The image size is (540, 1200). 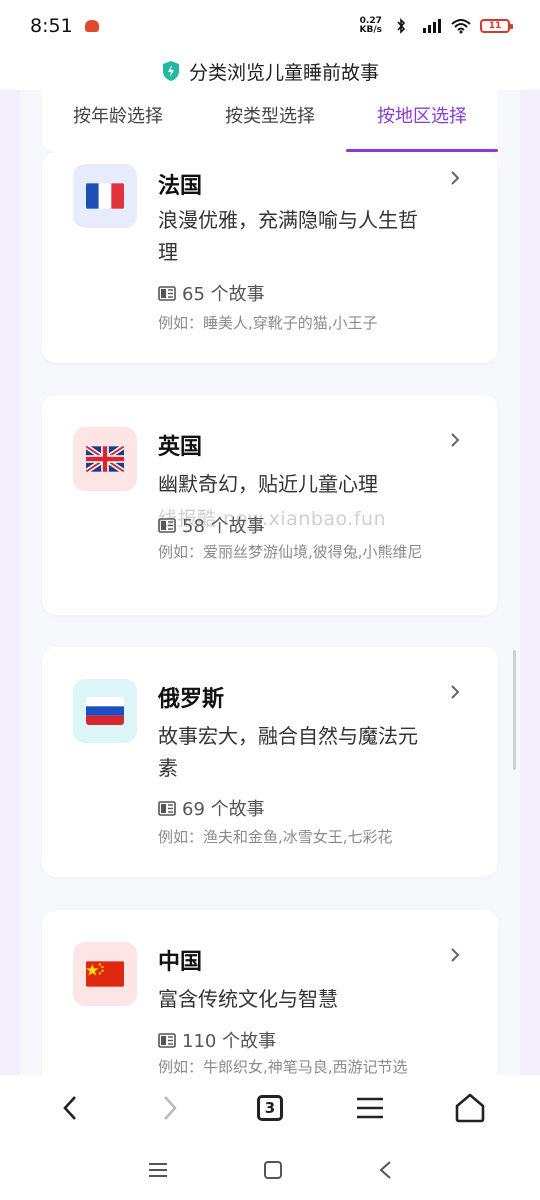 I want to click on status-icons: 0.27 KB/s 11, so click(x=436, y=26).